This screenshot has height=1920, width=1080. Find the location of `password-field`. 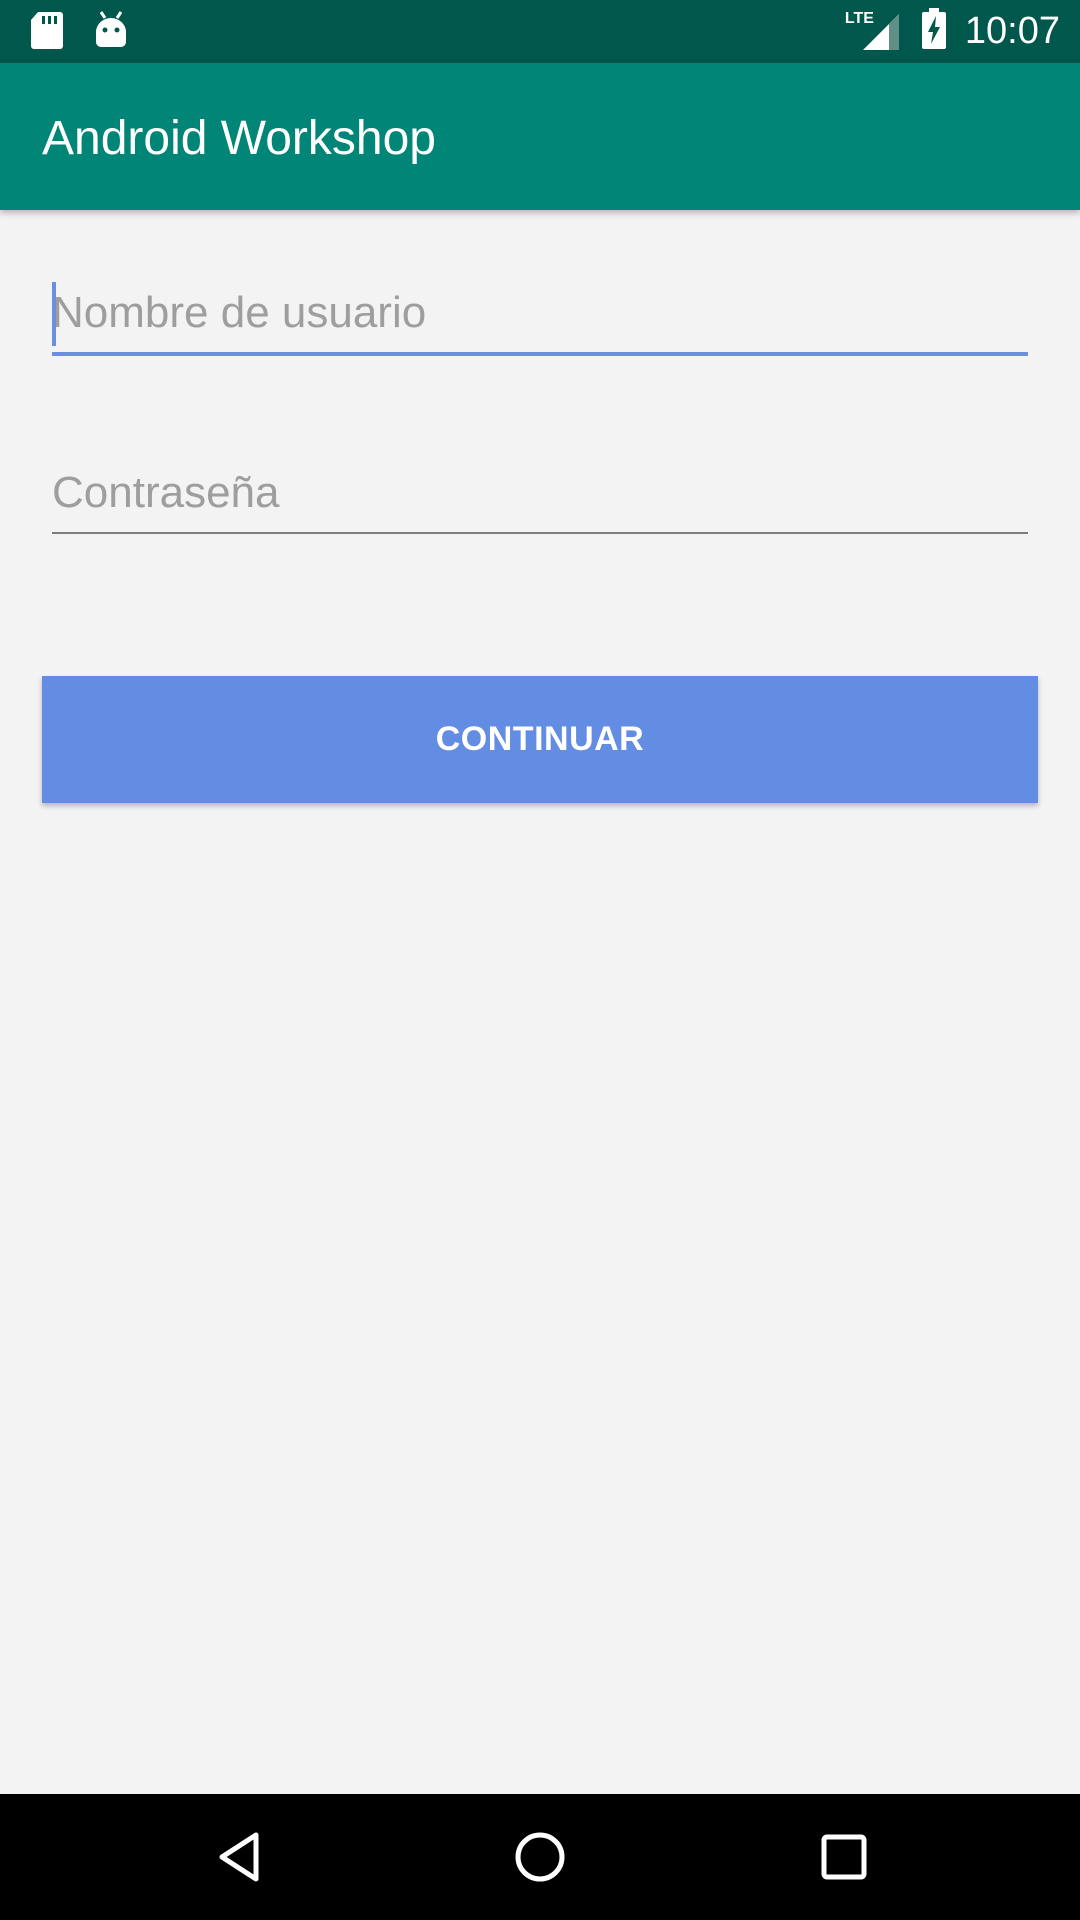

password-field is located at coordinates (540, 496).